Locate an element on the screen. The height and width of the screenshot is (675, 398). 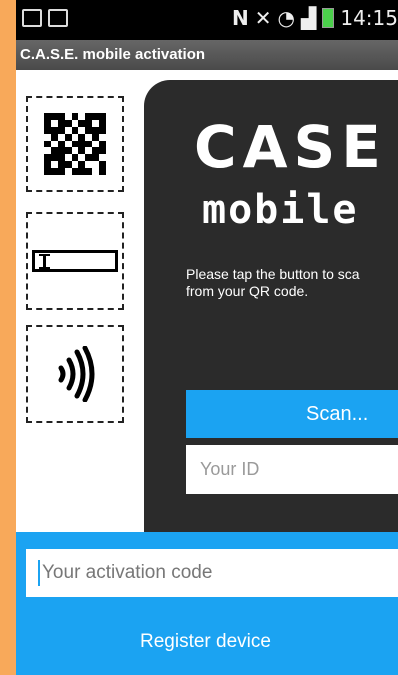
activation-code-placeholder: Your activation code is located at coordinates (127, 572).